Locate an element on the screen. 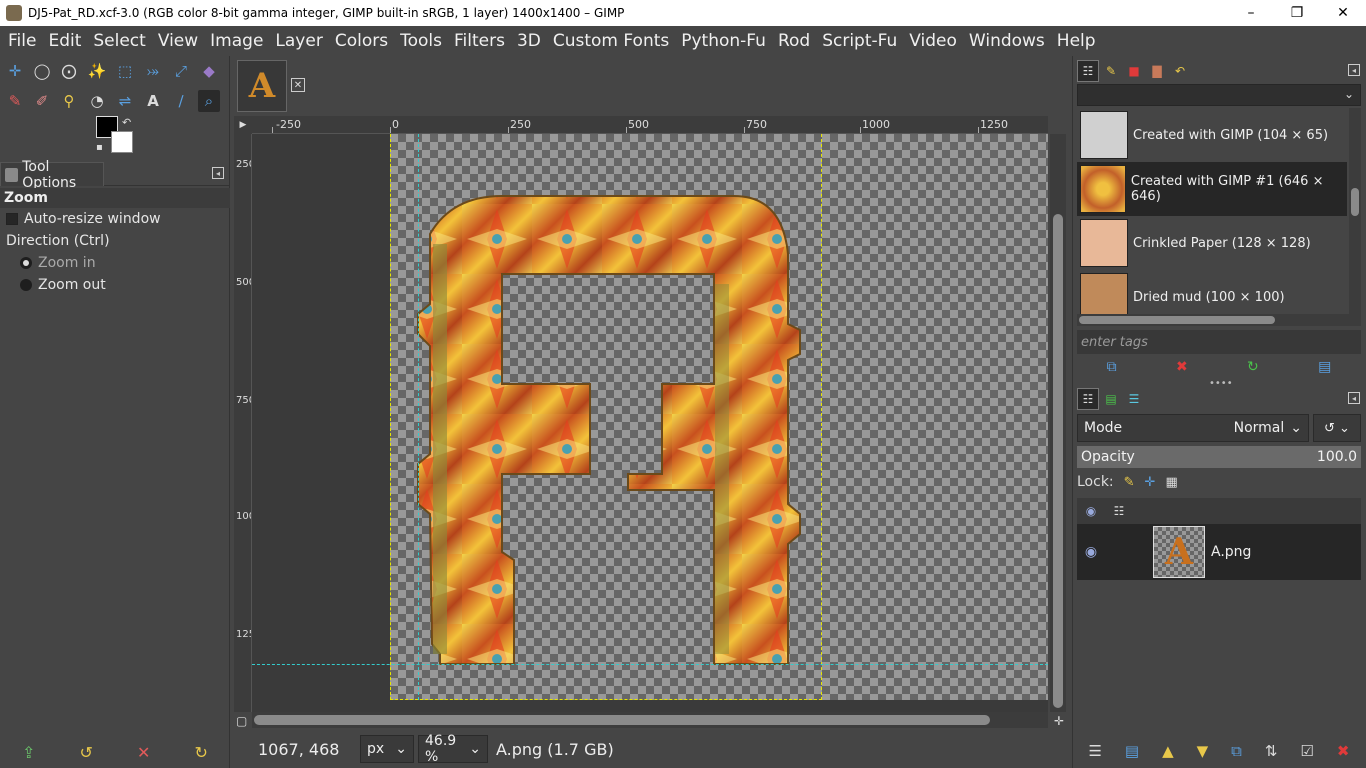  zoom-dropdown: 46.9 % ⌄ is located at coordinates (453, 749).